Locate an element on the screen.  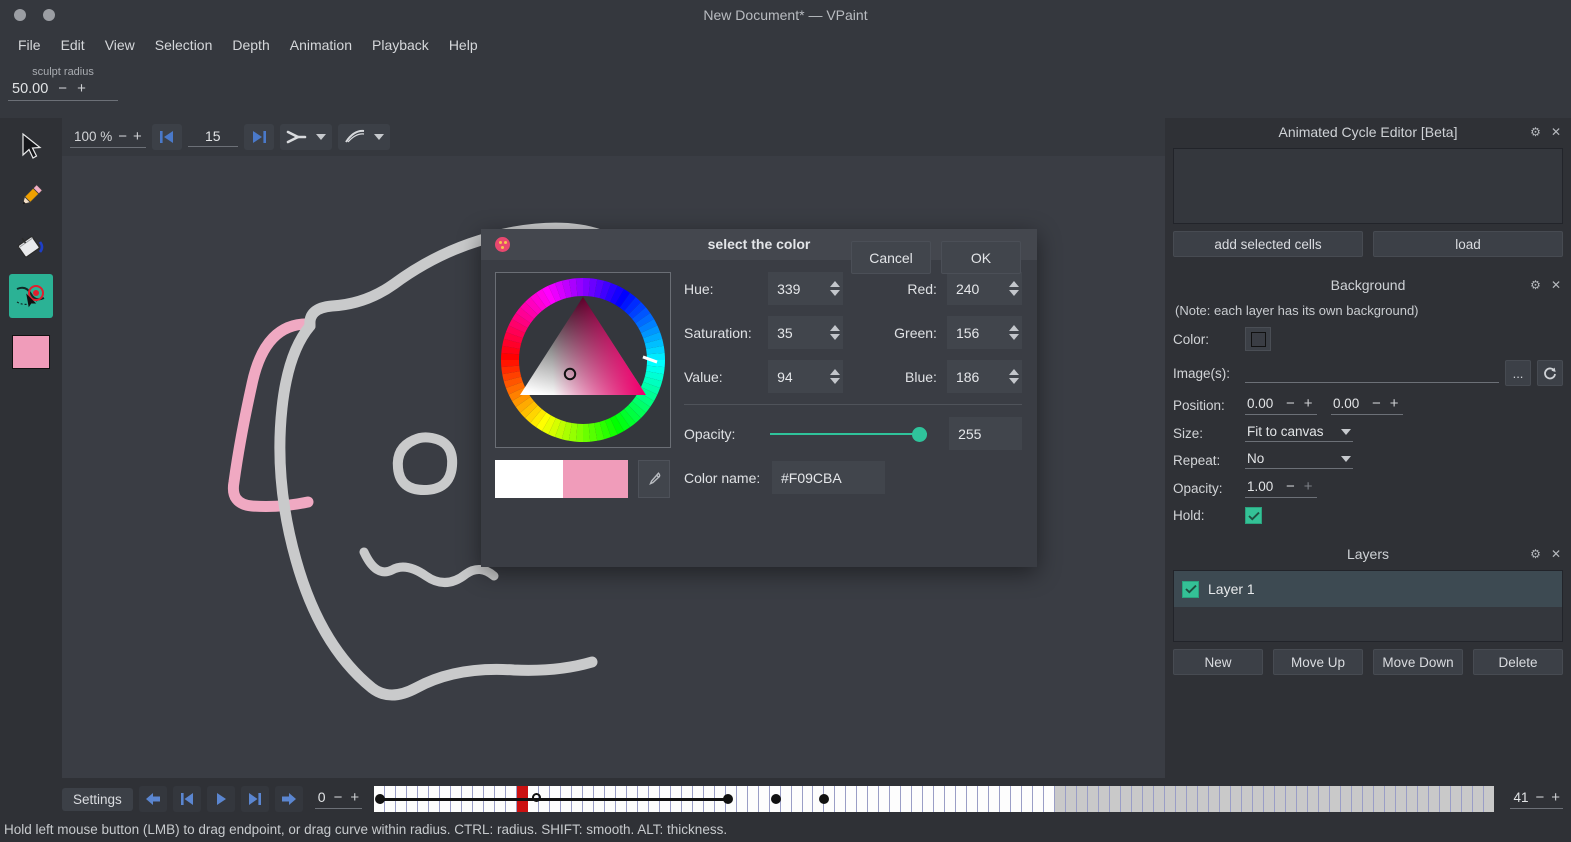
stroke-style-dropdown is located at coordinates (363, 137).